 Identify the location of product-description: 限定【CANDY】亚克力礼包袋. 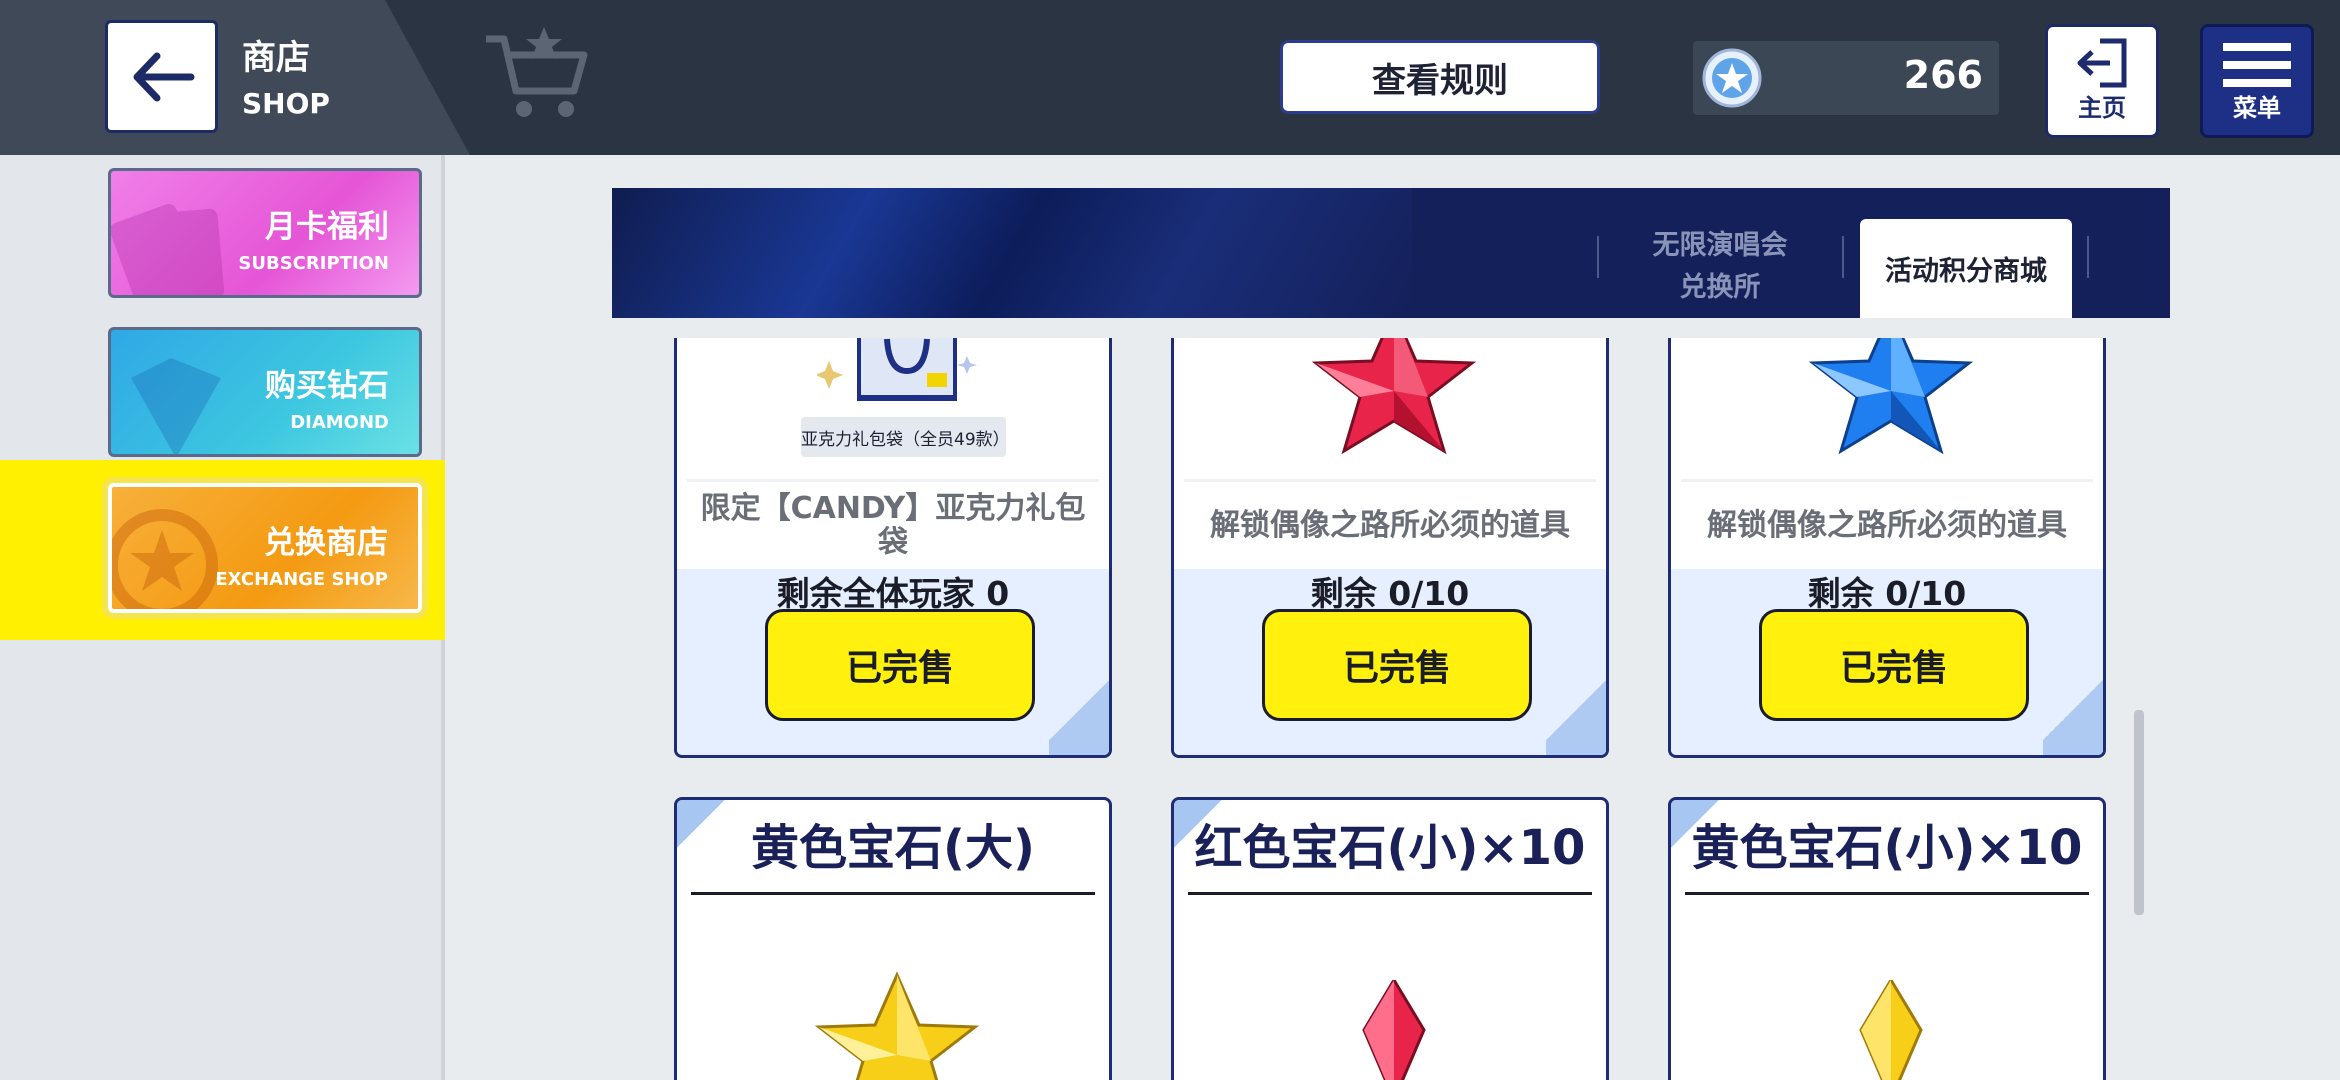
(893, 524).